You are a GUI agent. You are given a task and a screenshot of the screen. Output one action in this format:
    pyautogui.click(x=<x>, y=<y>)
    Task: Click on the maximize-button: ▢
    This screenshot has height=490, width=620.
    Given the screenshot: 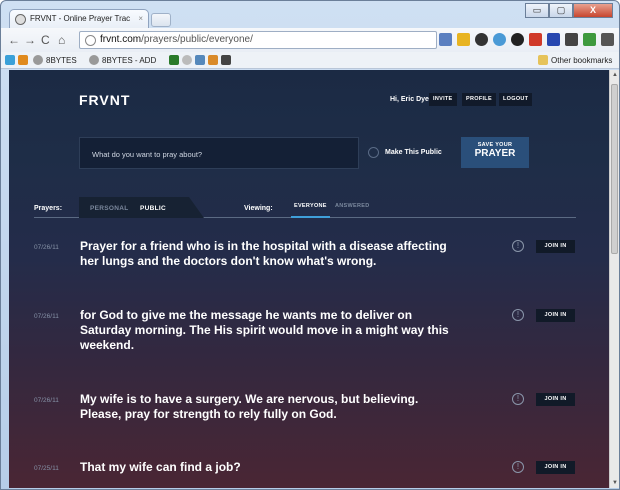 What is the action you would take?
    pyautogui.click(x=561, y=10)
    